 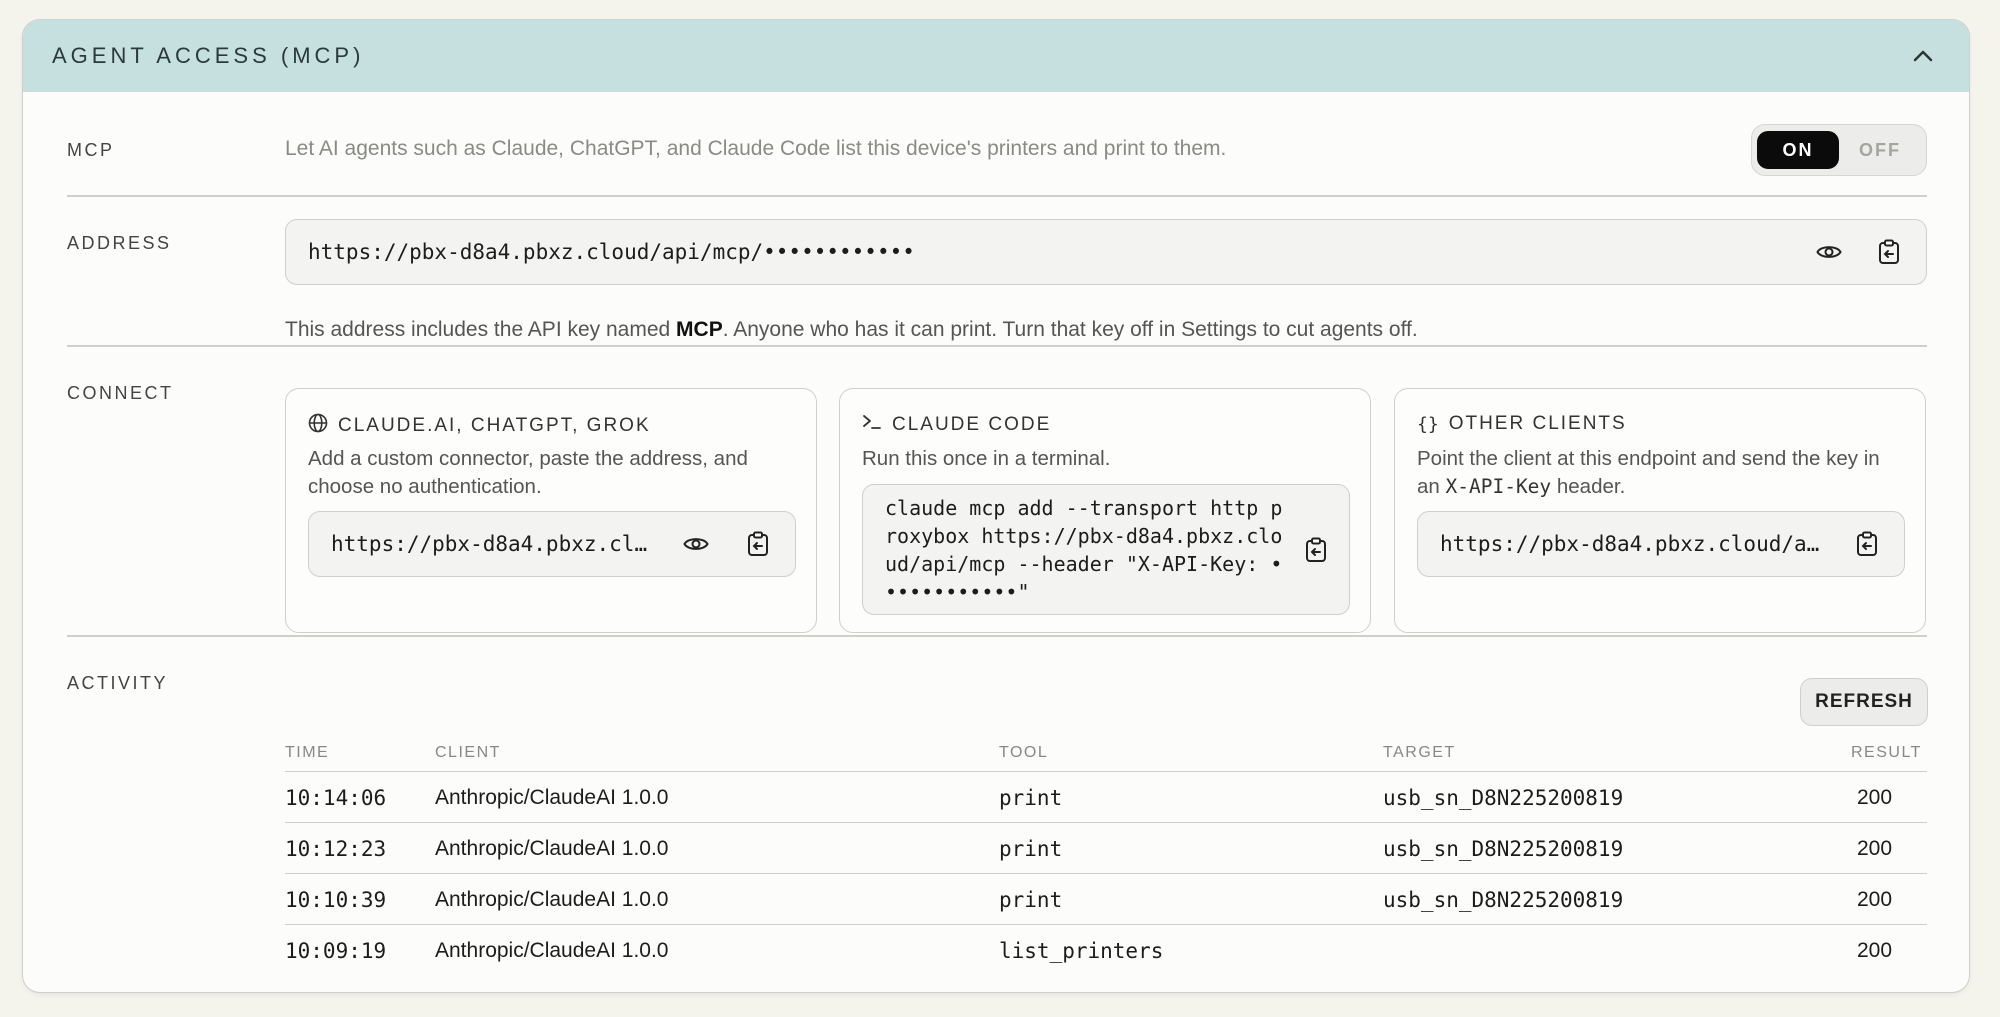 What do you see at coordinates (336, 798) in the screenshot?
I see `cell-time: 10:14:06` at bounding box center [336, 798].